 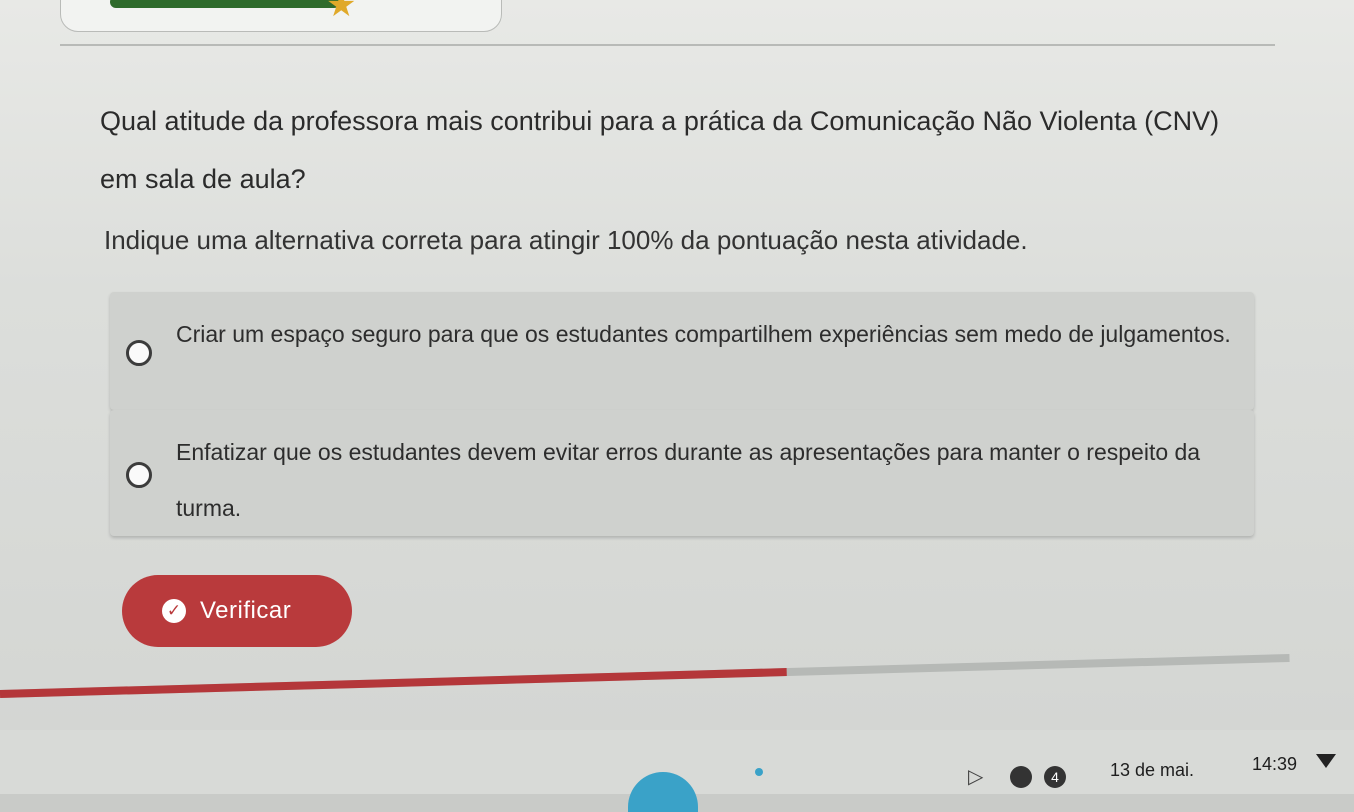 What do you see at coordinates (246, 610) in the screenshot?
I see `verify-button-label: Verificar` at bounding box center [246, 610].